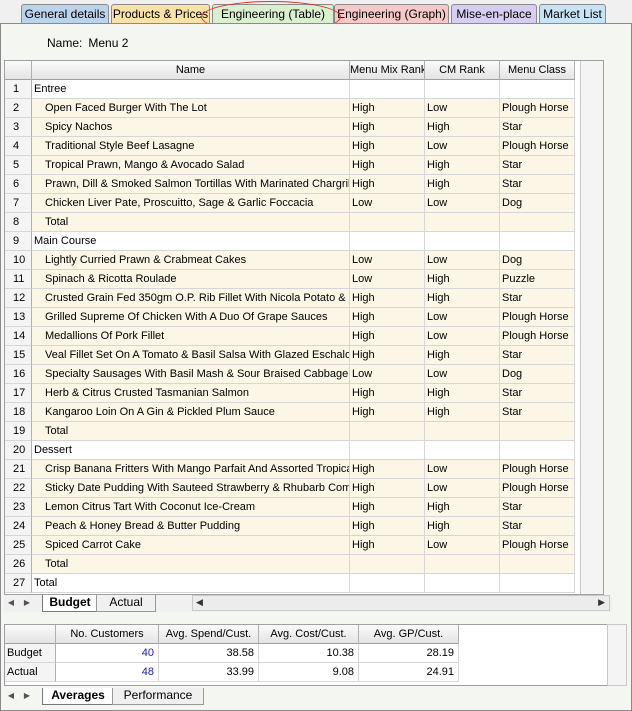  What do you see at coordinates (18, 336) in the screenshot?
I see `cell-row-number: 14` at bounding box center [18, 336].